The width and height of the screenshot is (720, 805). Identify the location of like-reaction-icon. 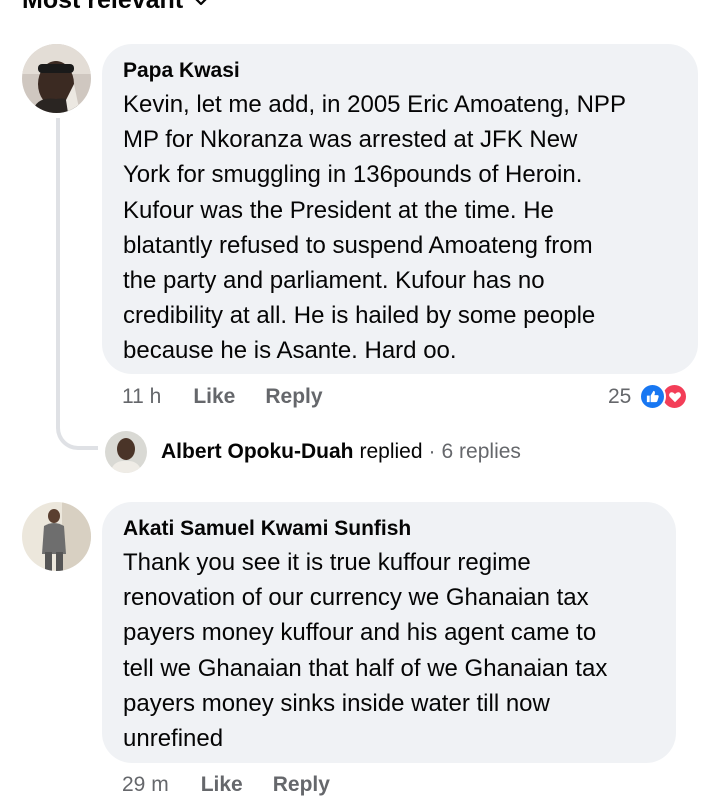
(653, 396).